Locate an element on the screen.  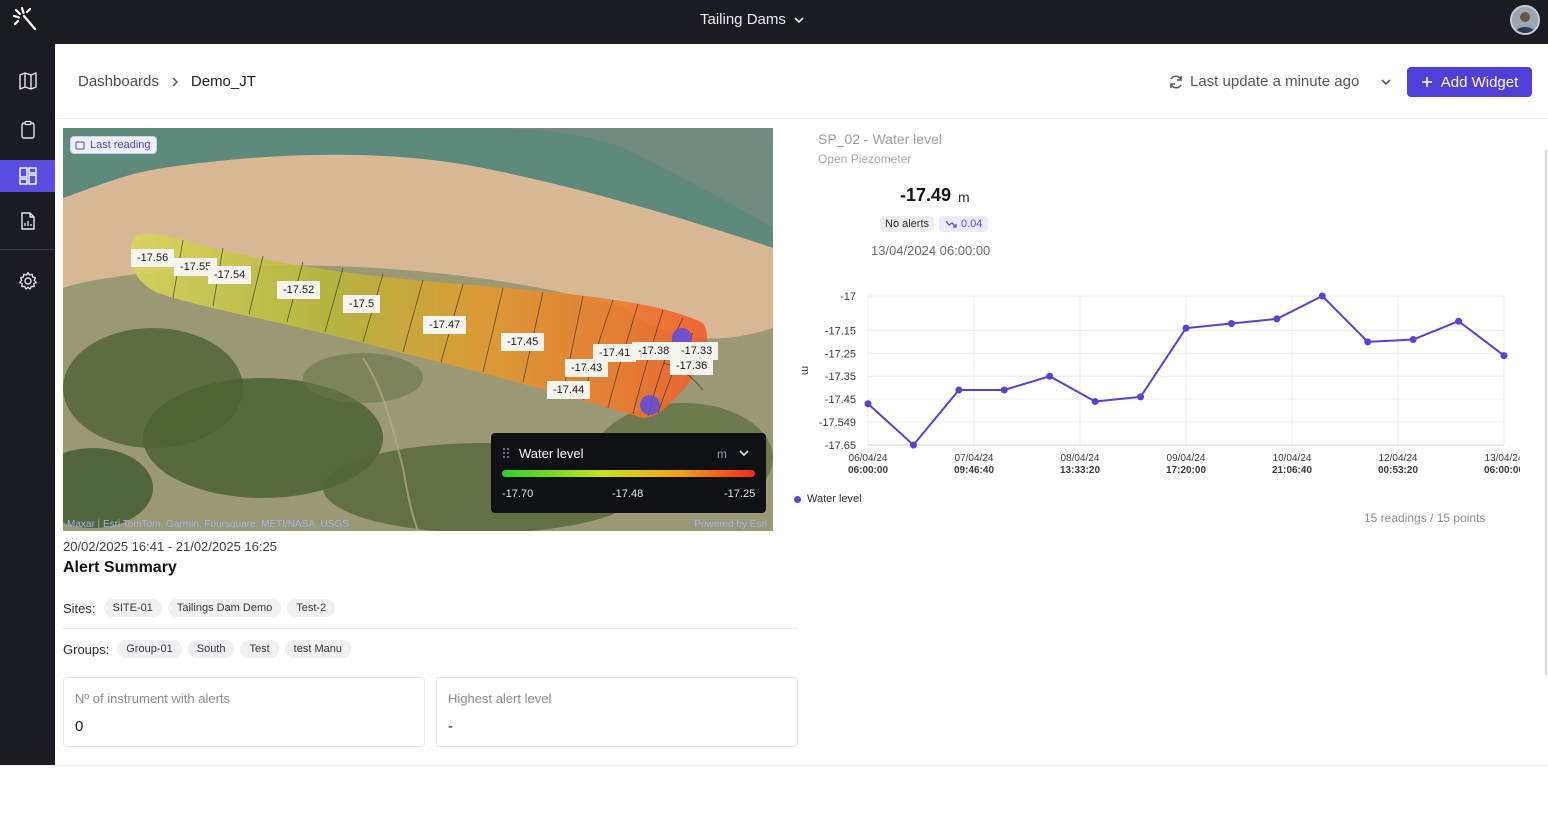
legend-unit: m is located at coordinates (722, 454).